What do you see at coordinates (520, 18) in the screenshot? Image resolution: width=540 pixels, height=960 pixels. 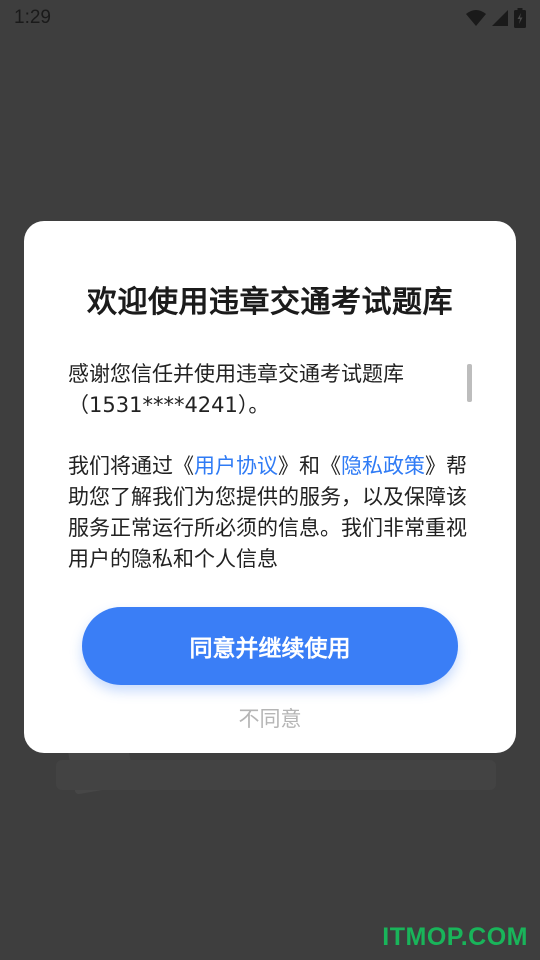 I see `battery-icon` at bounding box center [520, 18].